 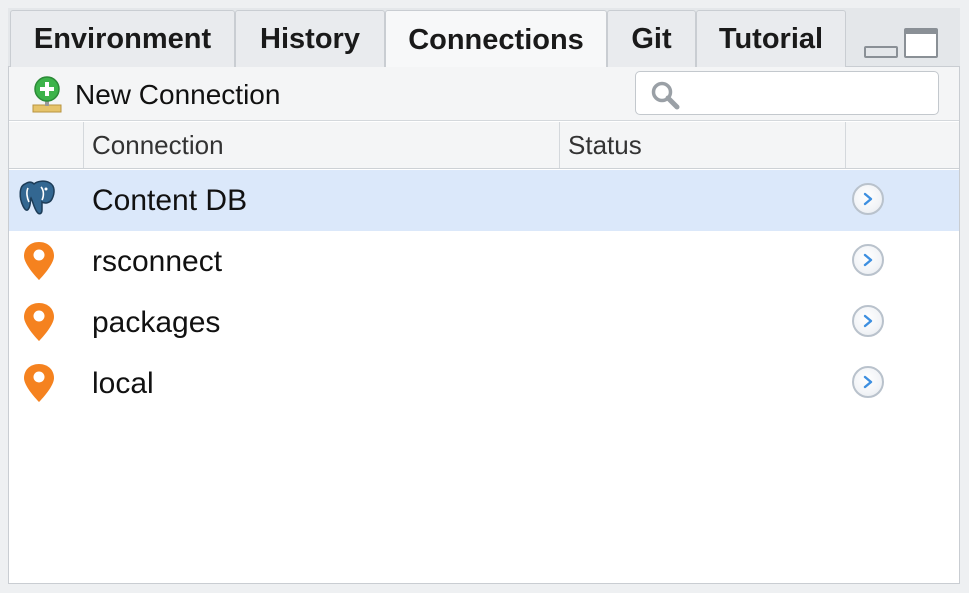 What do you see at coordinates (702, 145) in the screenshot?
I see `column-header-status: Status` at bounding box center [702, 145].